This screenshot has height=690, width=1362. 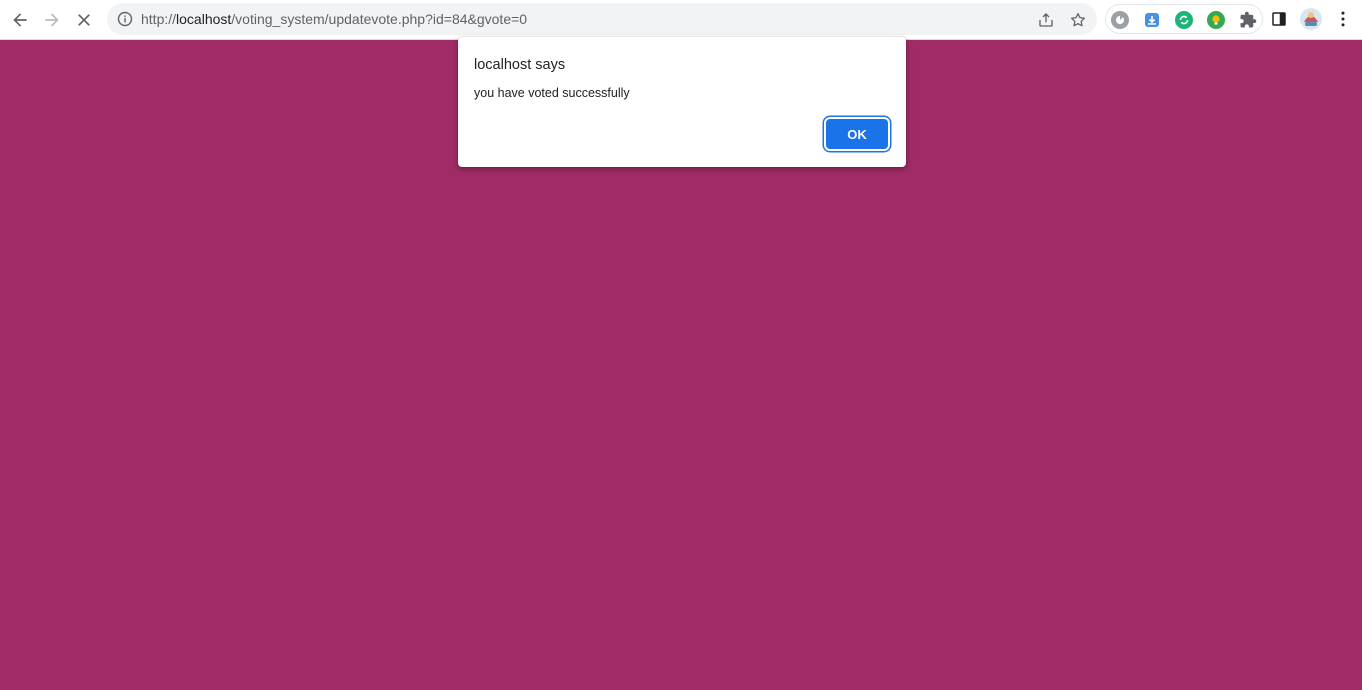 What do you see at coordinates (857, 134) in the screenshot?
I see `ok-button: OK` at bounding box center [857, 134].